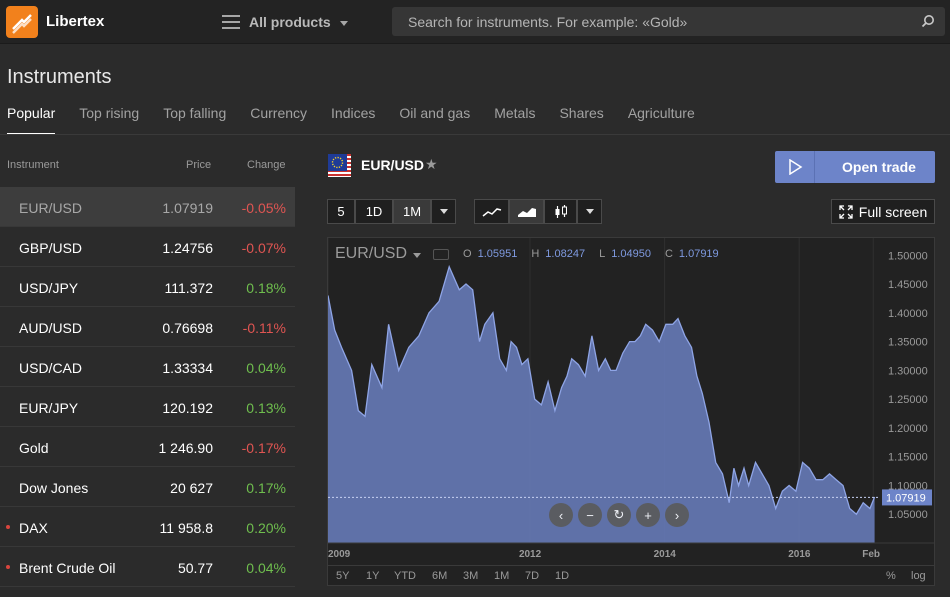 This screenshot has height=597, width=950. I want to click on x-tick-label: 2016, so click(799, 554).